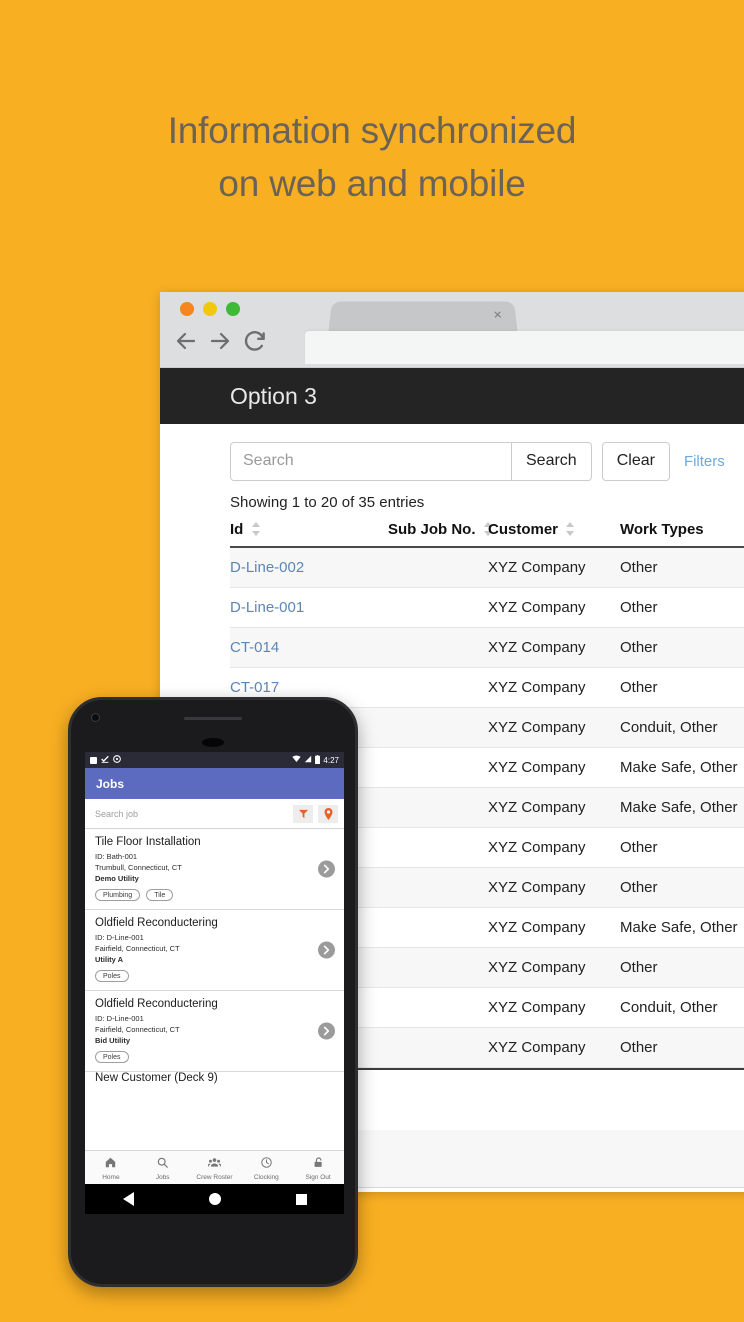 This screenshot has height=1322, width=744. What do you see at coordinates (215, 1168) in the screenshot?
I see `nav-item-crew-roster: Crew Roster` at bounding box center [215, 1168].